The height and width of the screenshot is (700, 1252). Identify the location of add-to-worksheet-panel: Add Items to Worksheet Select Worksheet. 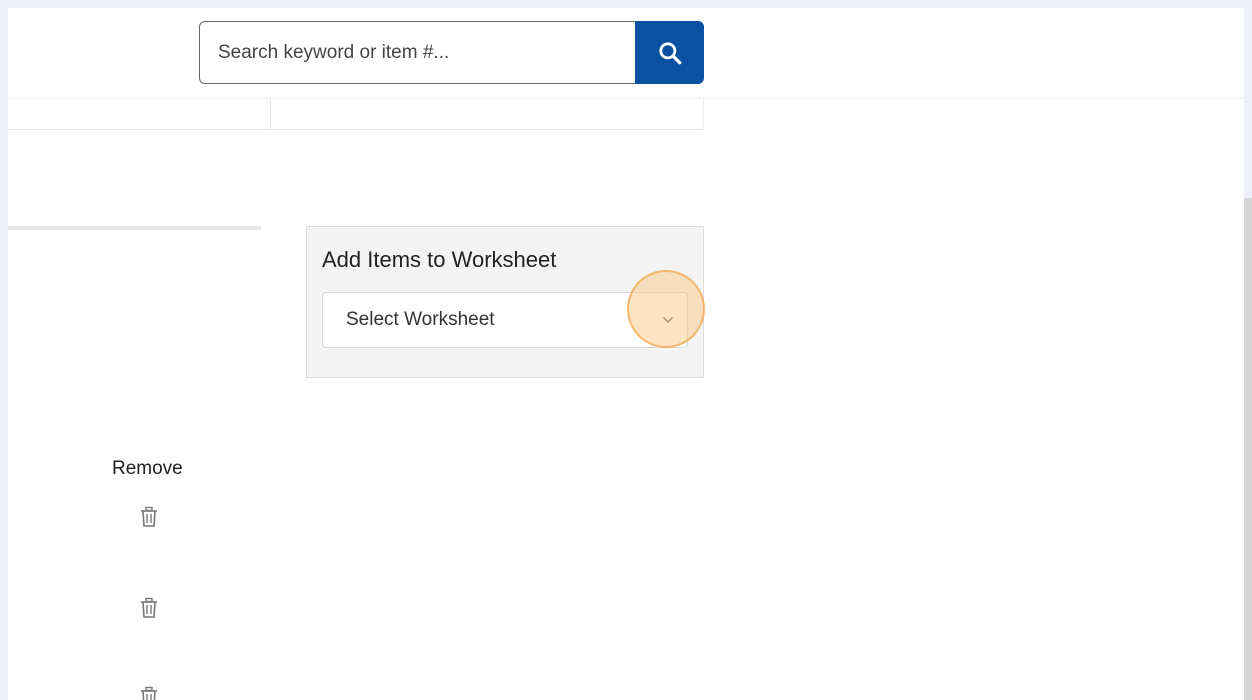
(505, 302).